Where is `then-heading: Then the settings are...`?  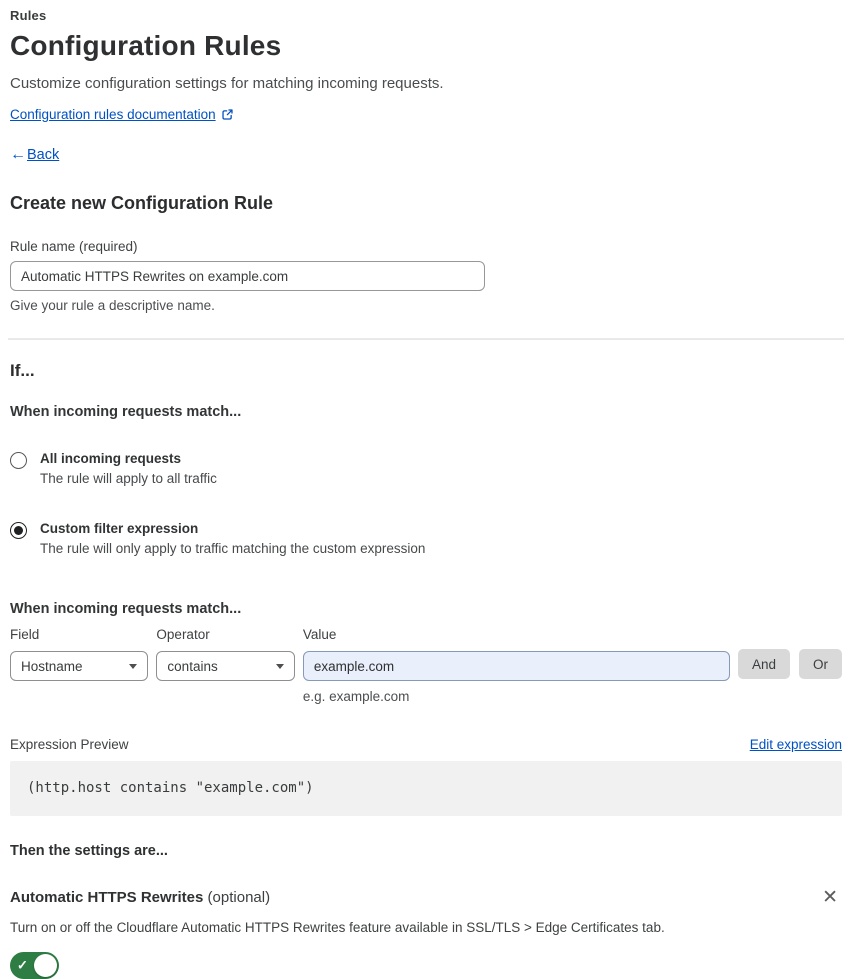
then-heading: Then the settings are... is located at coordinates (89, 851).